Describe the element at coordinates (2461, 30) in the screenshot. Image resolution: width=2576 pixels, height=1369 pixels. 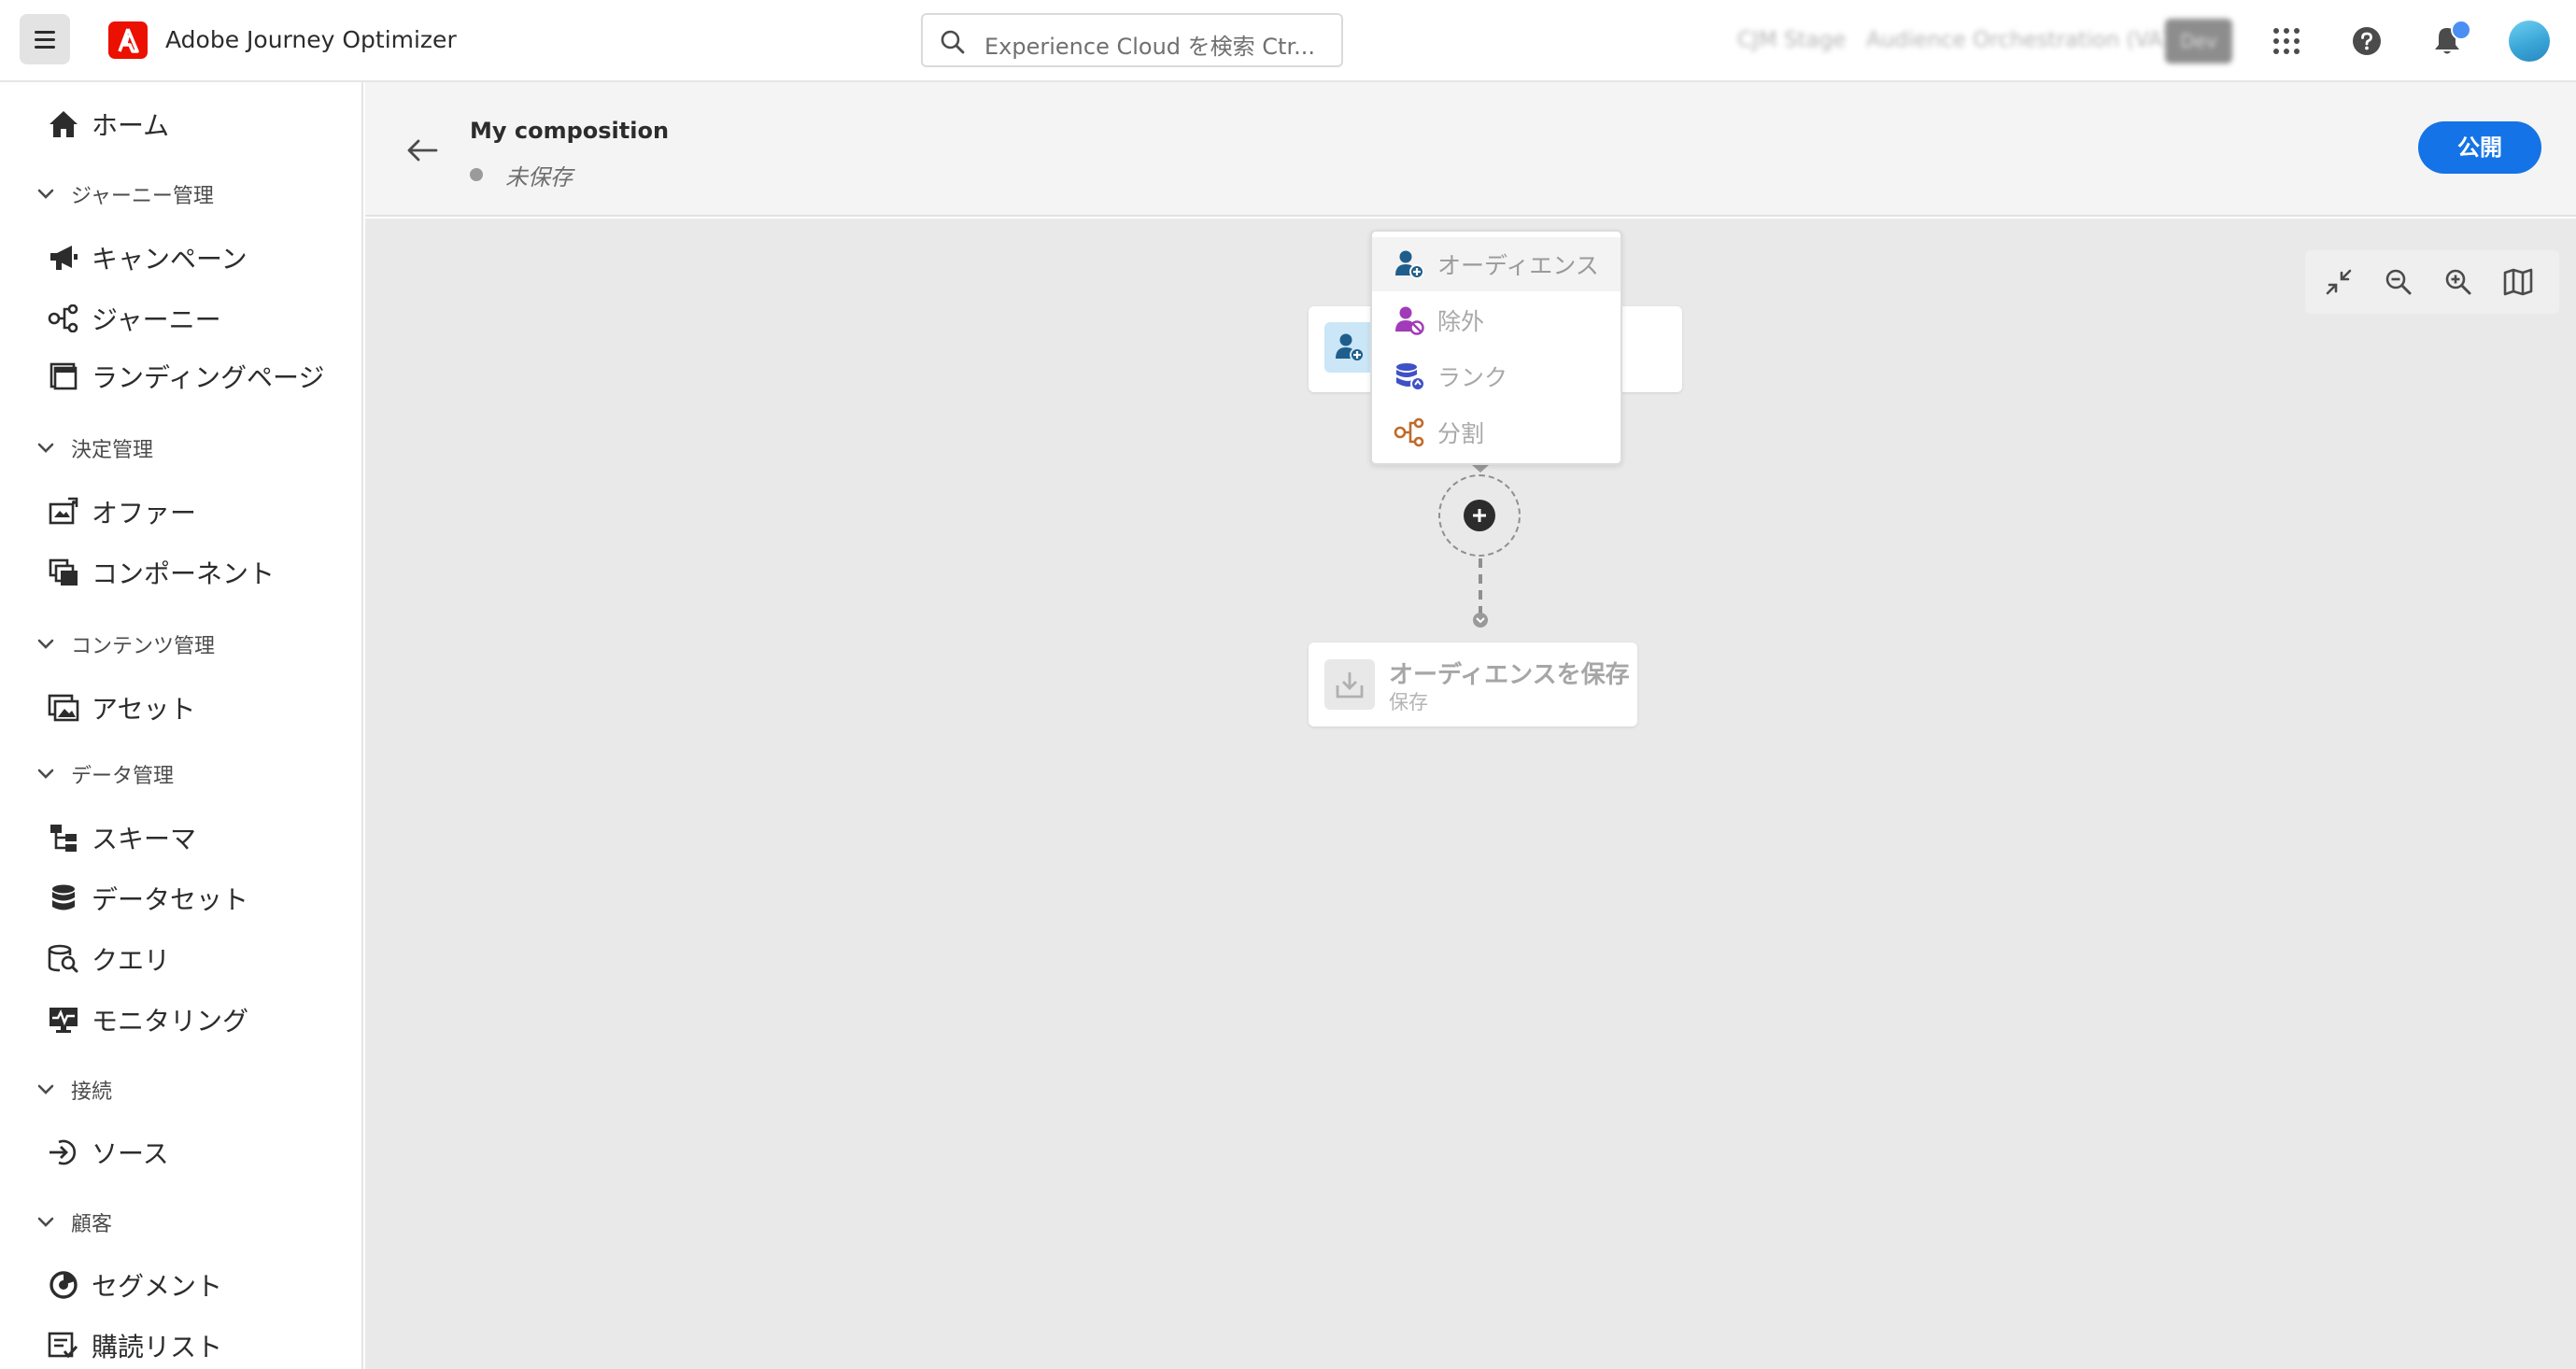
I see `notification-badge` at that location.